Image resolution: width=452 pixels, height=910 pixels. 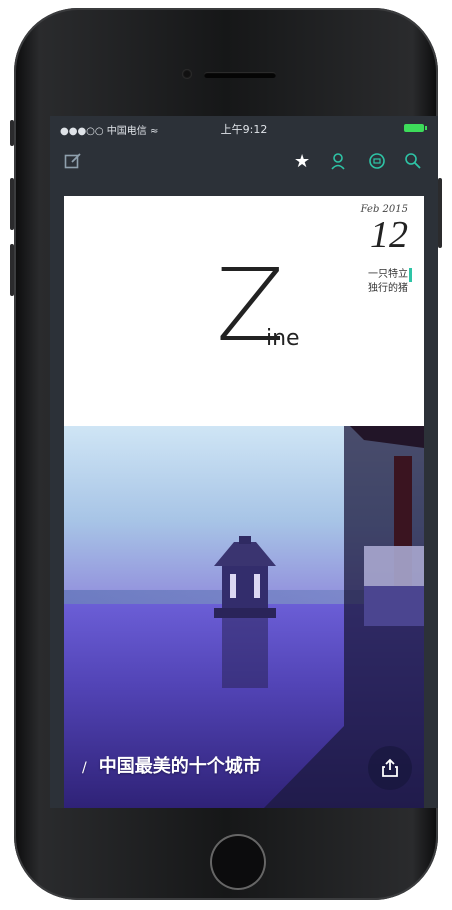 What do you see at coordinates (388, 288) in the screenshot?
I see `tagline-line-2: 独行的猪` at bounding box center [388, 288].